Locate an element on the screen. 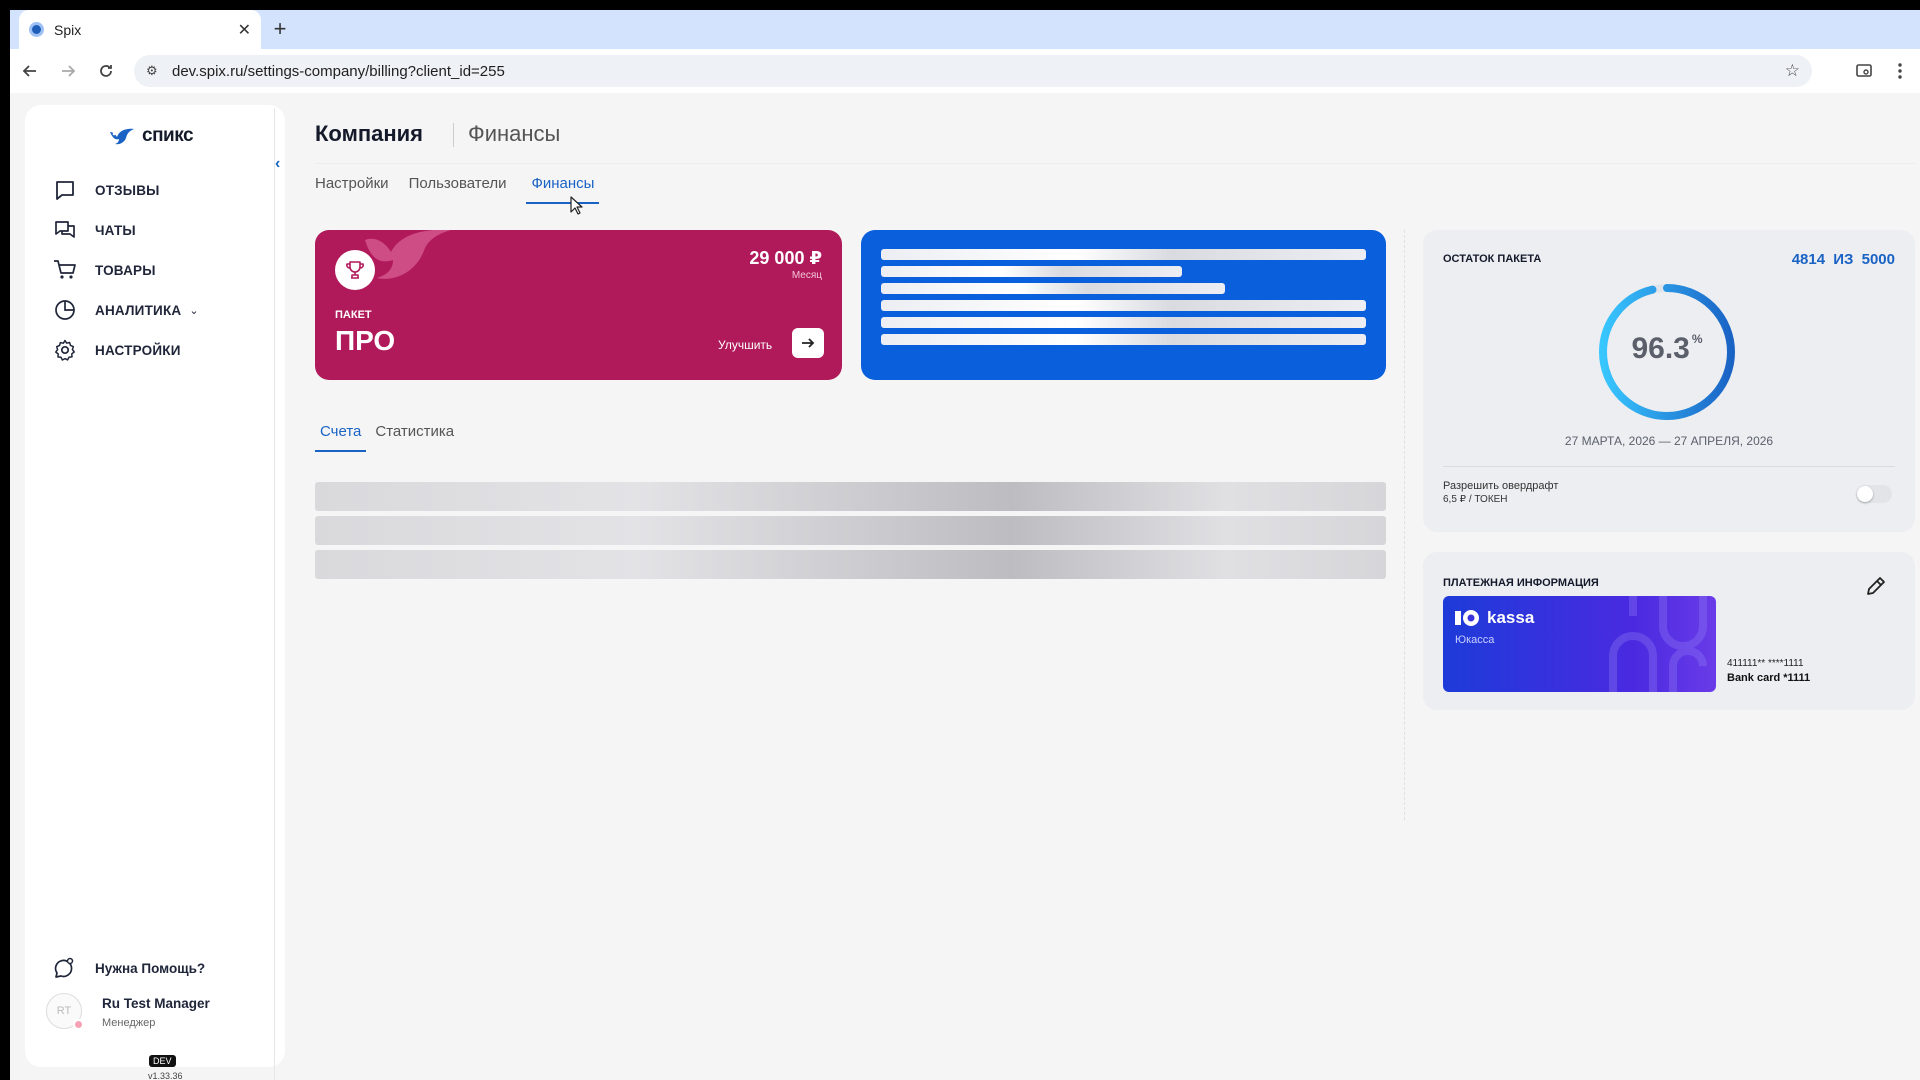 The width and height of the screenshot is (1920, 1080). sidebar-item-label: АНАЛИТИКА is located at coordinates (138, 310).